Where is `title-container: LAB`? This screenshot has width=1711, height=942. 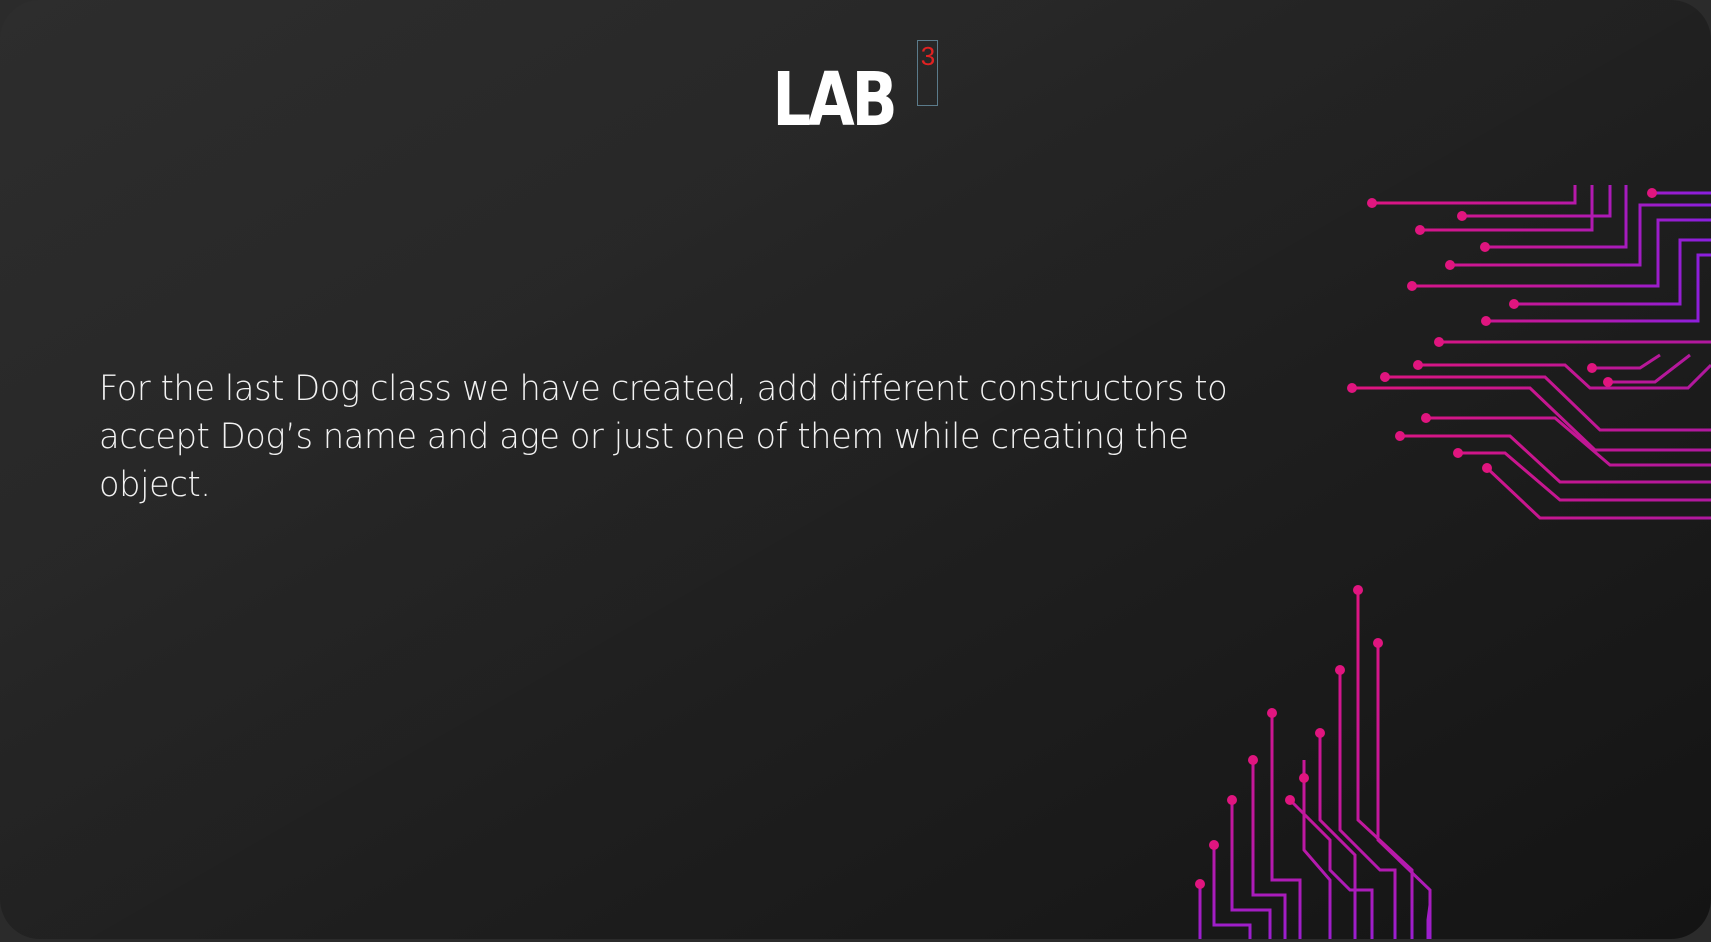 title-container: LAB is located at coordinates (855, 100).